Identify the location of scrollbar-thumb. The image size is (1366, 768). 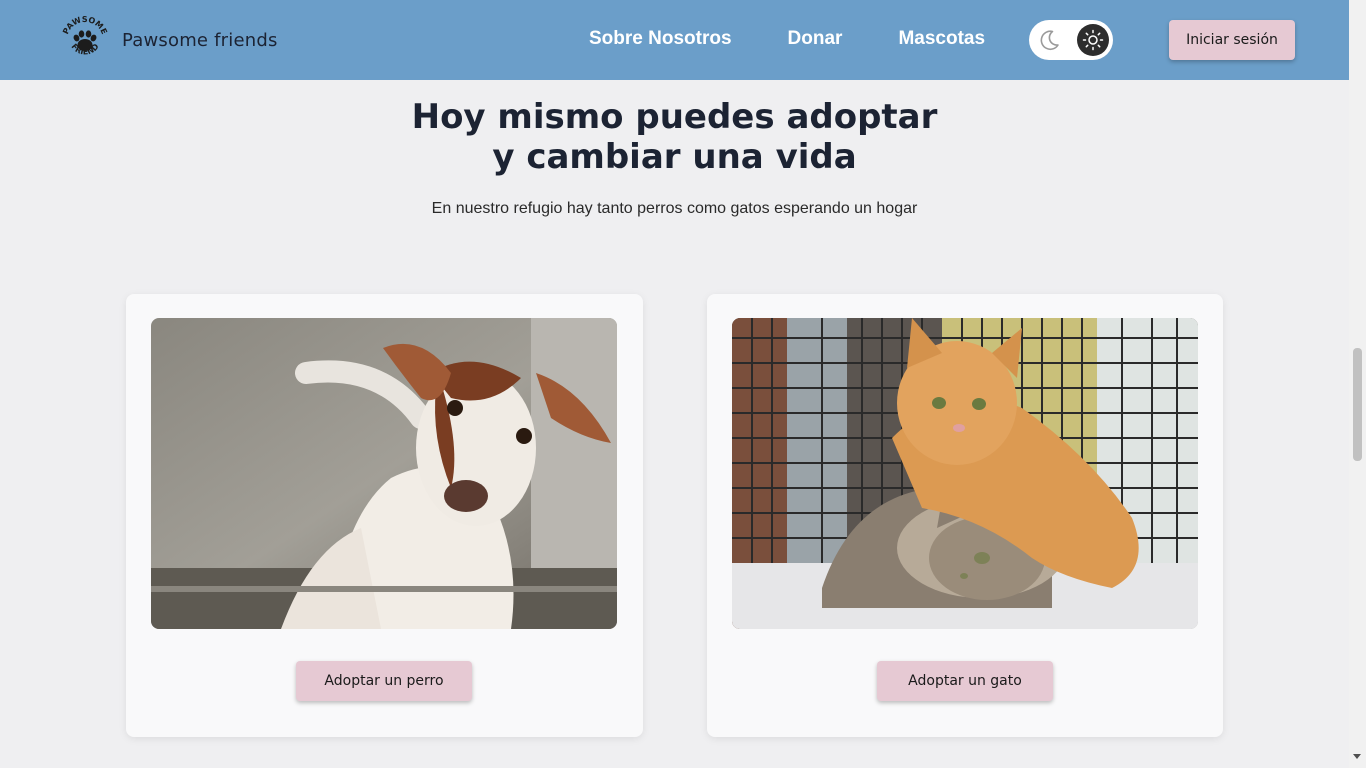
(1357, 404).